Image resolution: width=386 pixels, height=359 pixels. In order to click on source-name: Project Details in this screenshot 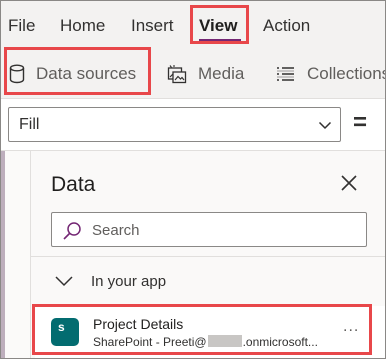, I will do `click(138, 324)`.